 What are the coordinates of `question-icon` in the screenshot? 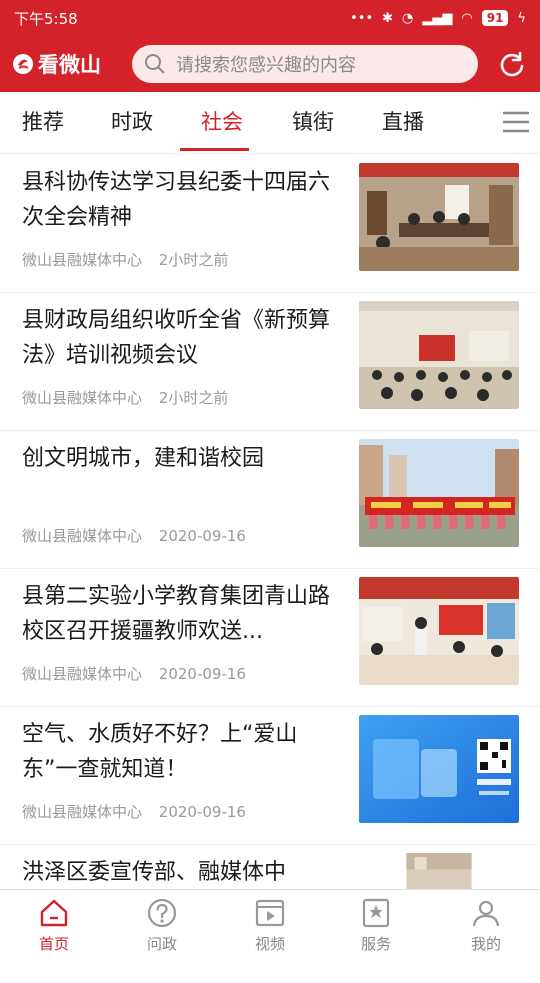 It's located at (162, 913).